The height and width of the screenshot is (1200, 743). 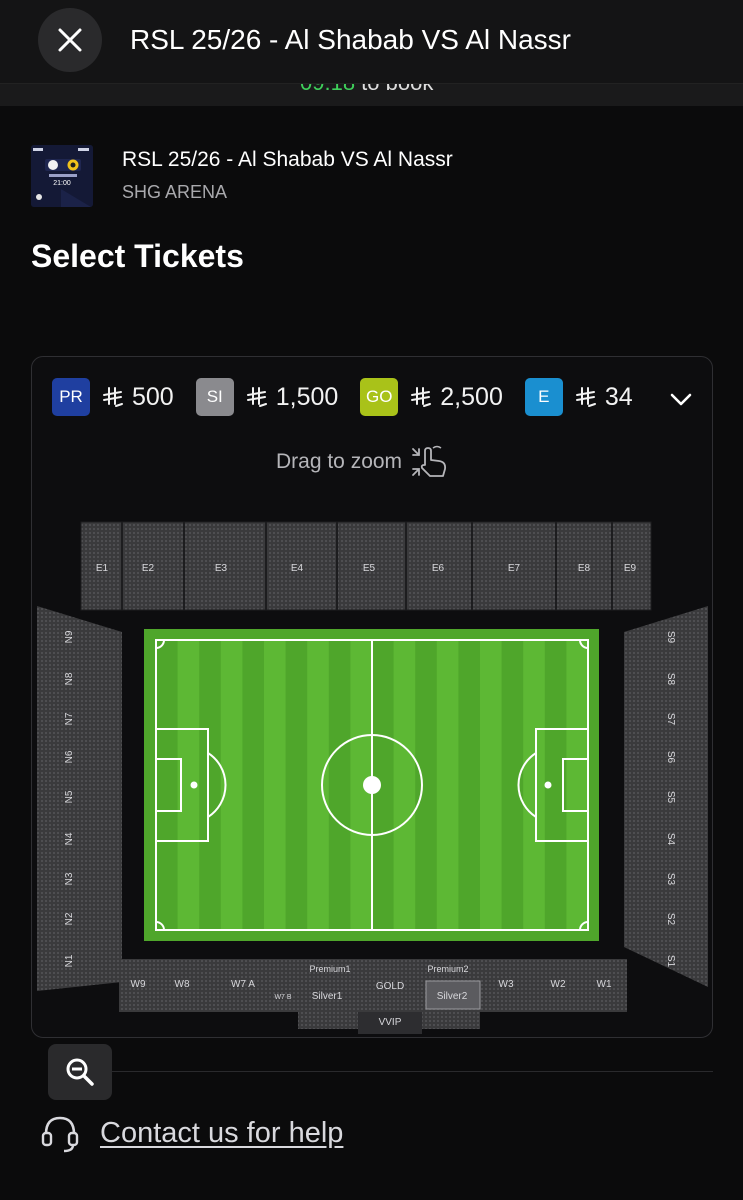 What do you see at coordinates (282, 997) in the screenshot?
I see `section-label: W7 B` at bounding box center [282, 997].